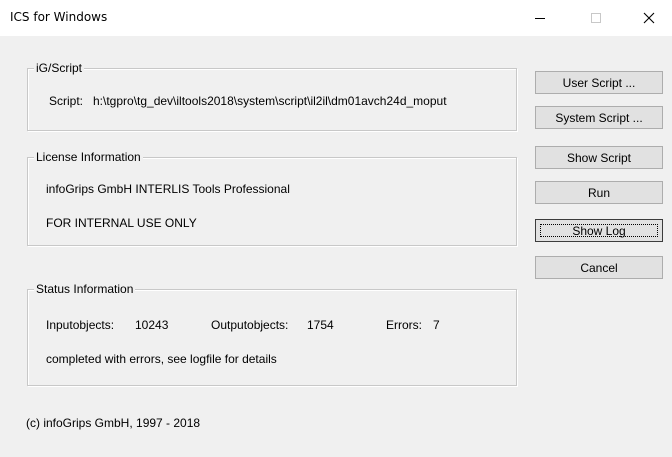  I want to click on show-script-button: Show Script, so click(599, 157).